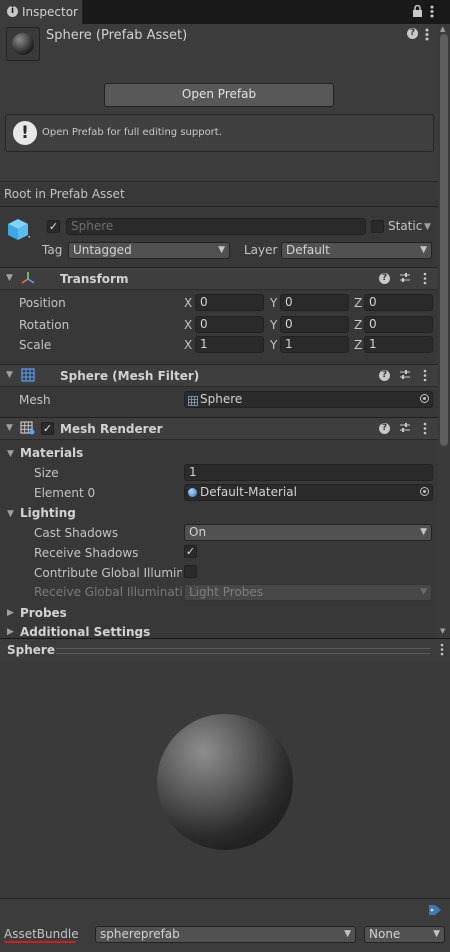 This screenshot has width=450, height=952. I want to click on scroll-up-arrow-icon: ▲, so click(442, 29).